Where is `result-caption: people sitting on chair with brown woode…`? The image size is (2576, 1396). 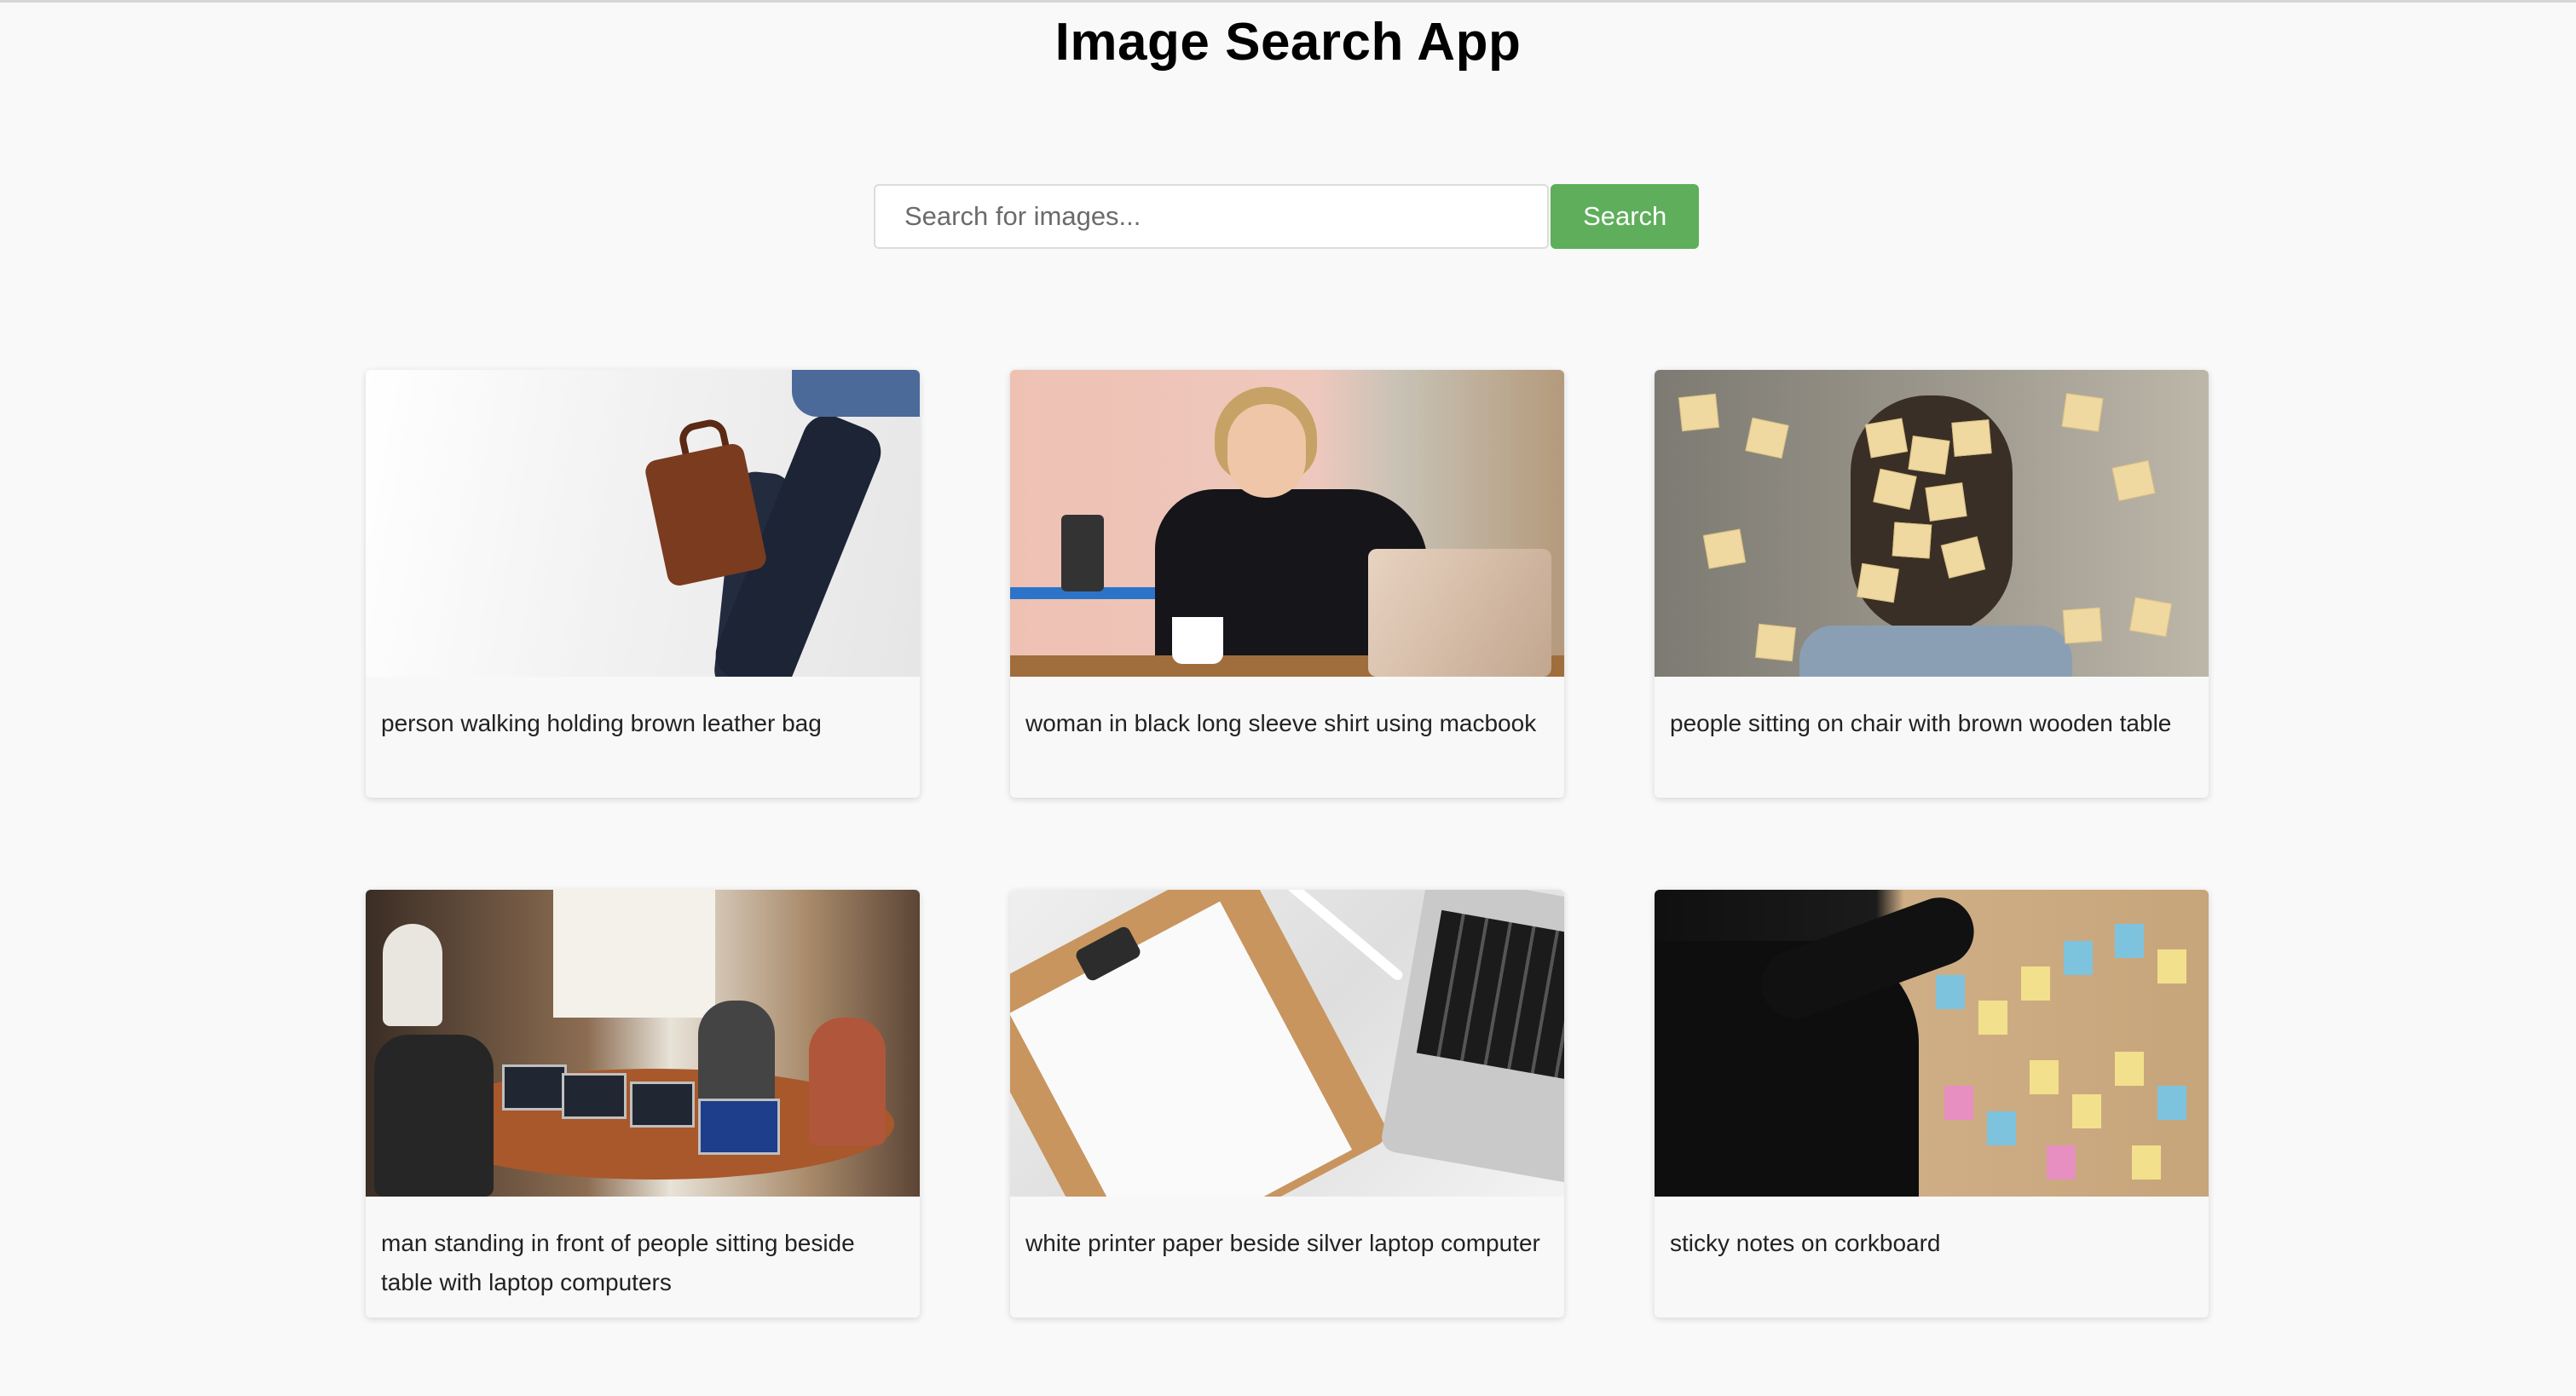 result-caption: people sitting on chair with brown woode… is located at coordinates (1921, 723).